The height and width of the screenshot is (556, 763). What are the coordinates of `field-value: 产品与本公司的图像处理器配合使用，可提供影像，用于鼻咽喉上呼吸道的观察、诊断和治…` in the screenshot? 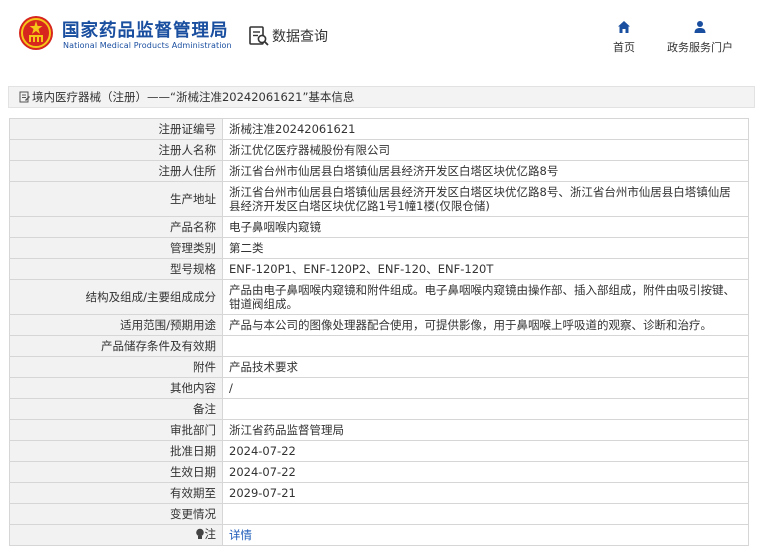 It's located at (485, 325).